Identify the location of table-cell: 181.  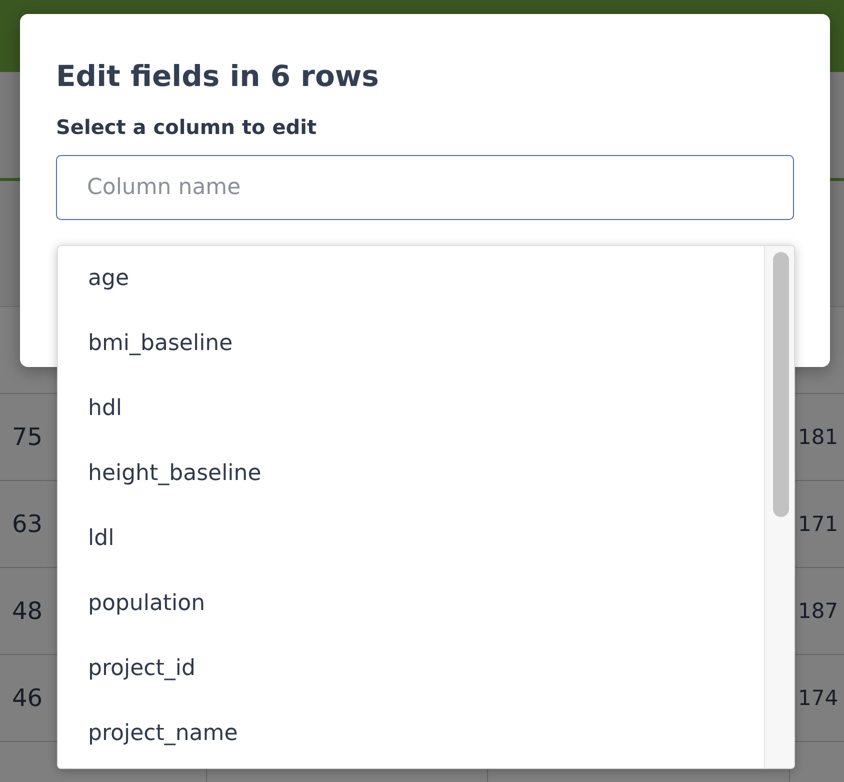
(818, 437).